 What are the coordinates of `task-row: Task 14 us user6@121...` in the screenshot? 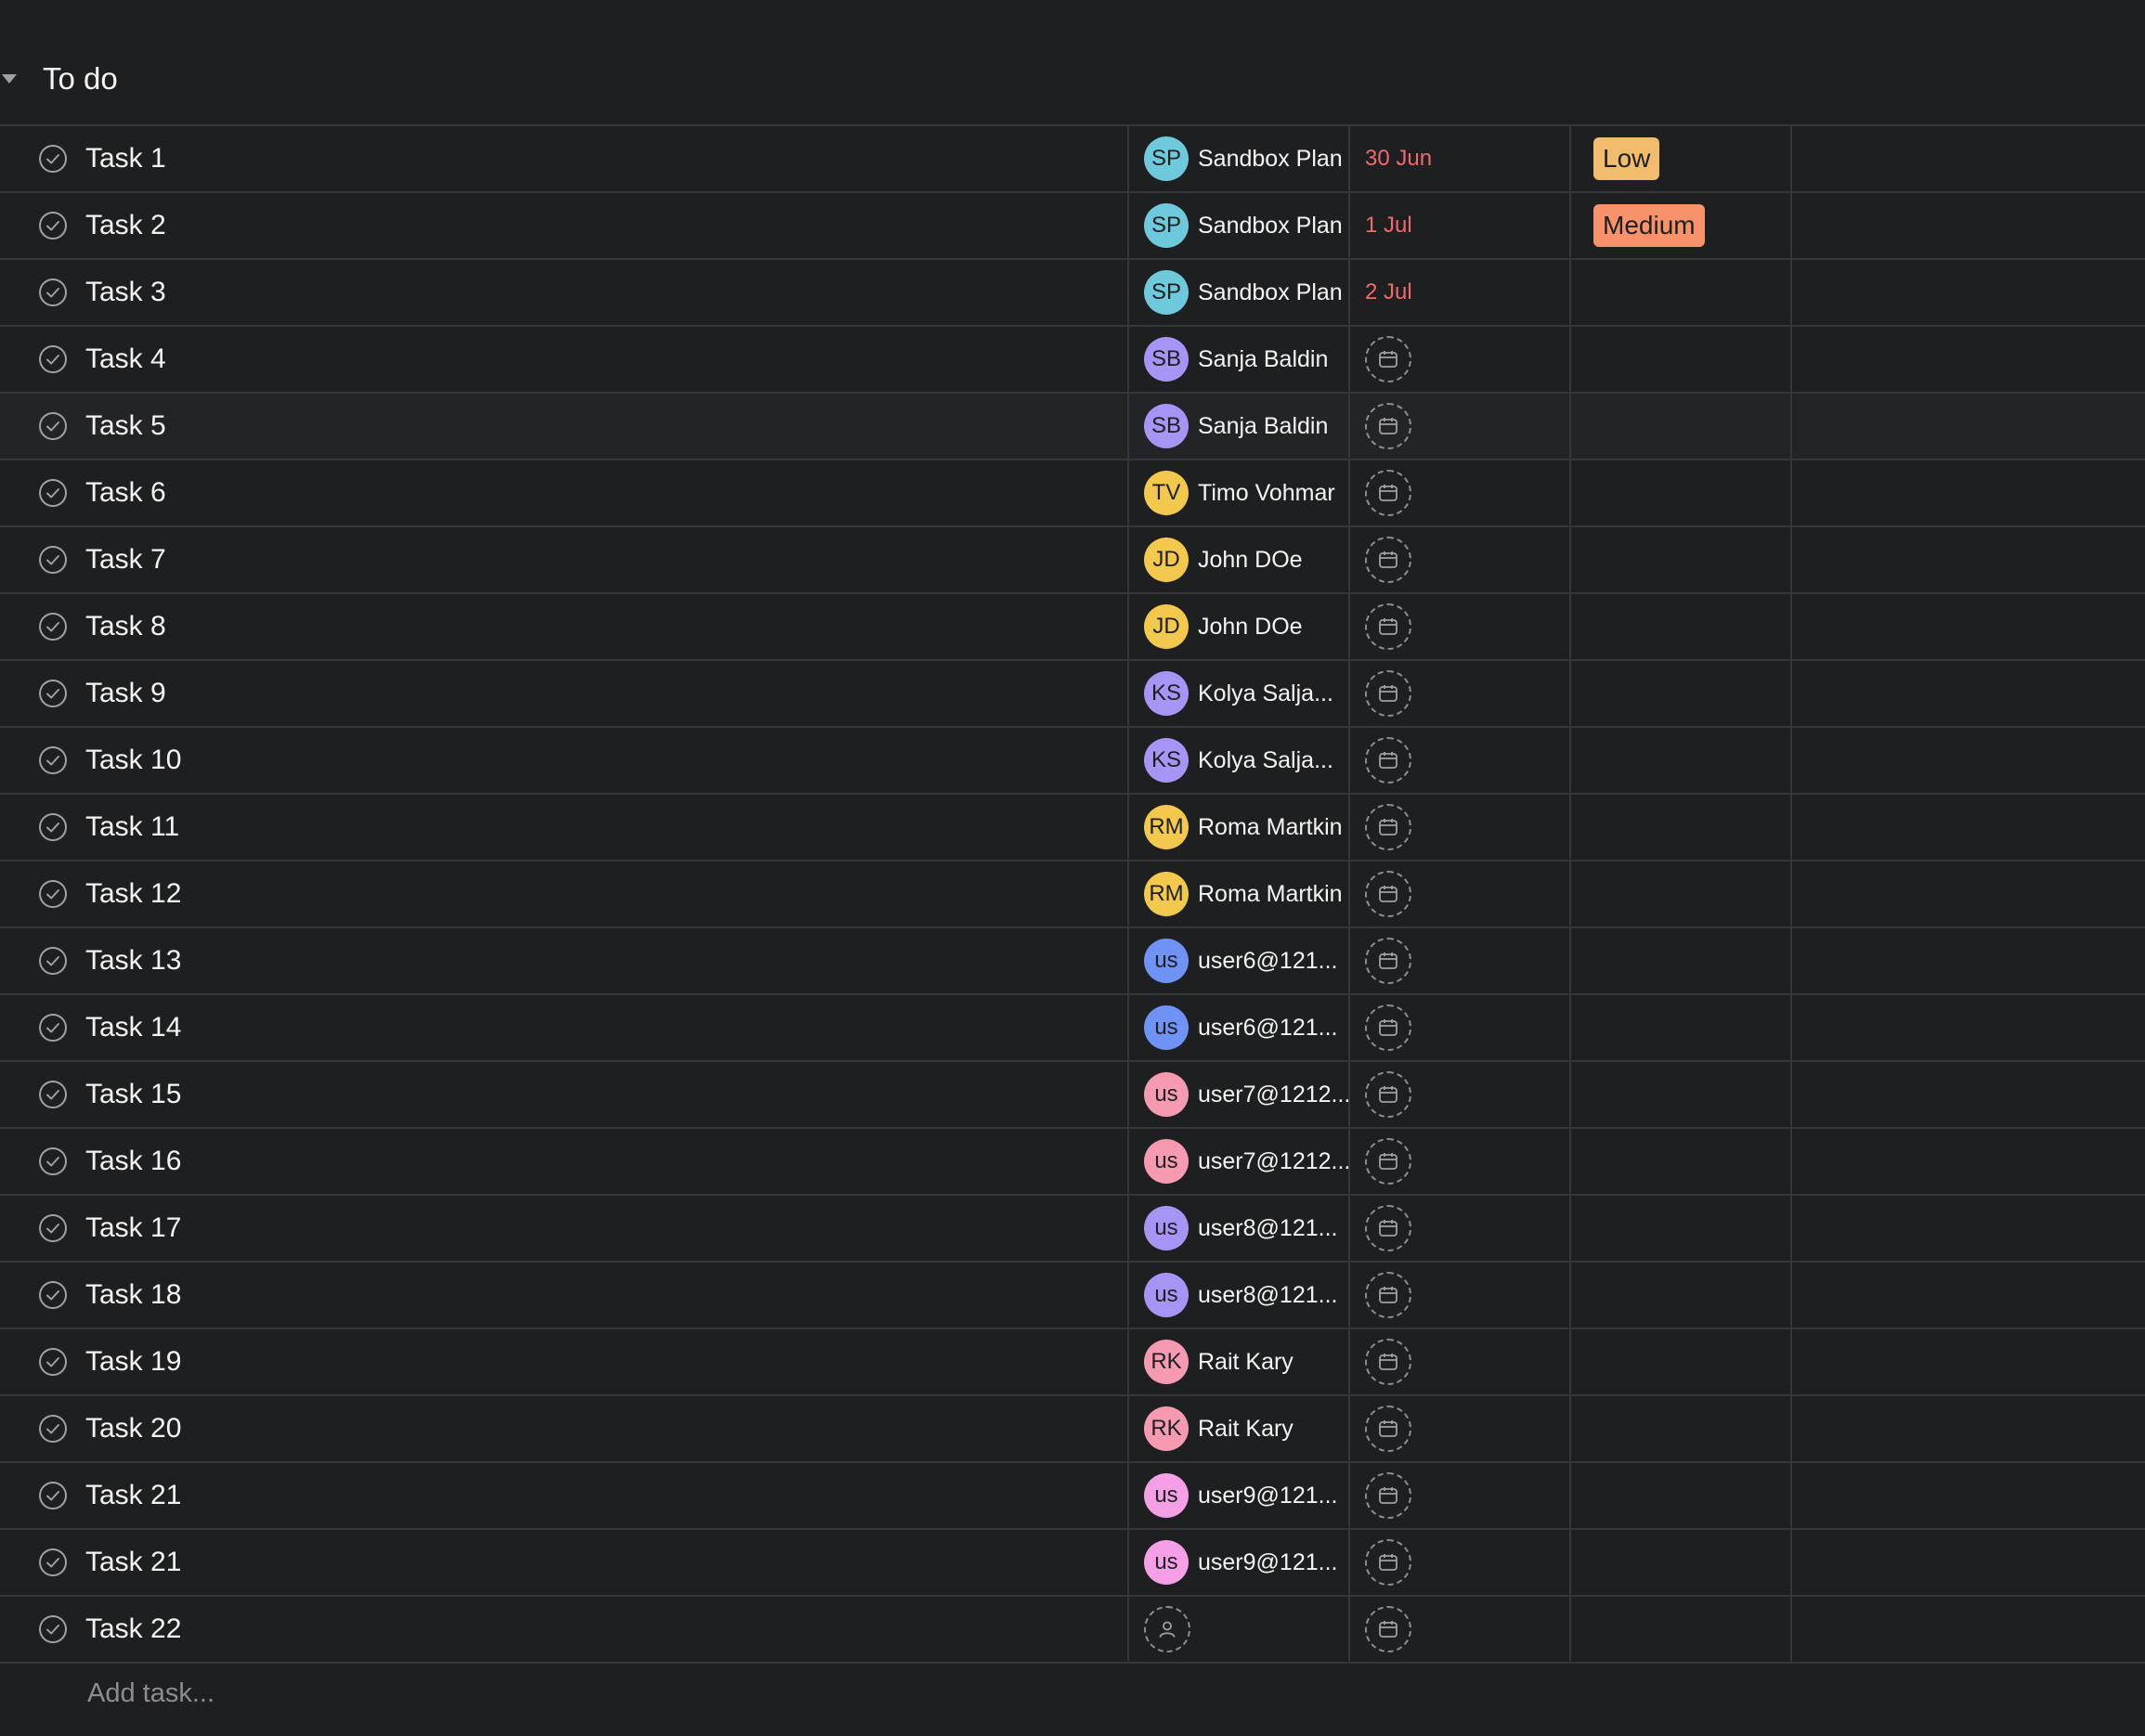 It's located at (1072, 1028).